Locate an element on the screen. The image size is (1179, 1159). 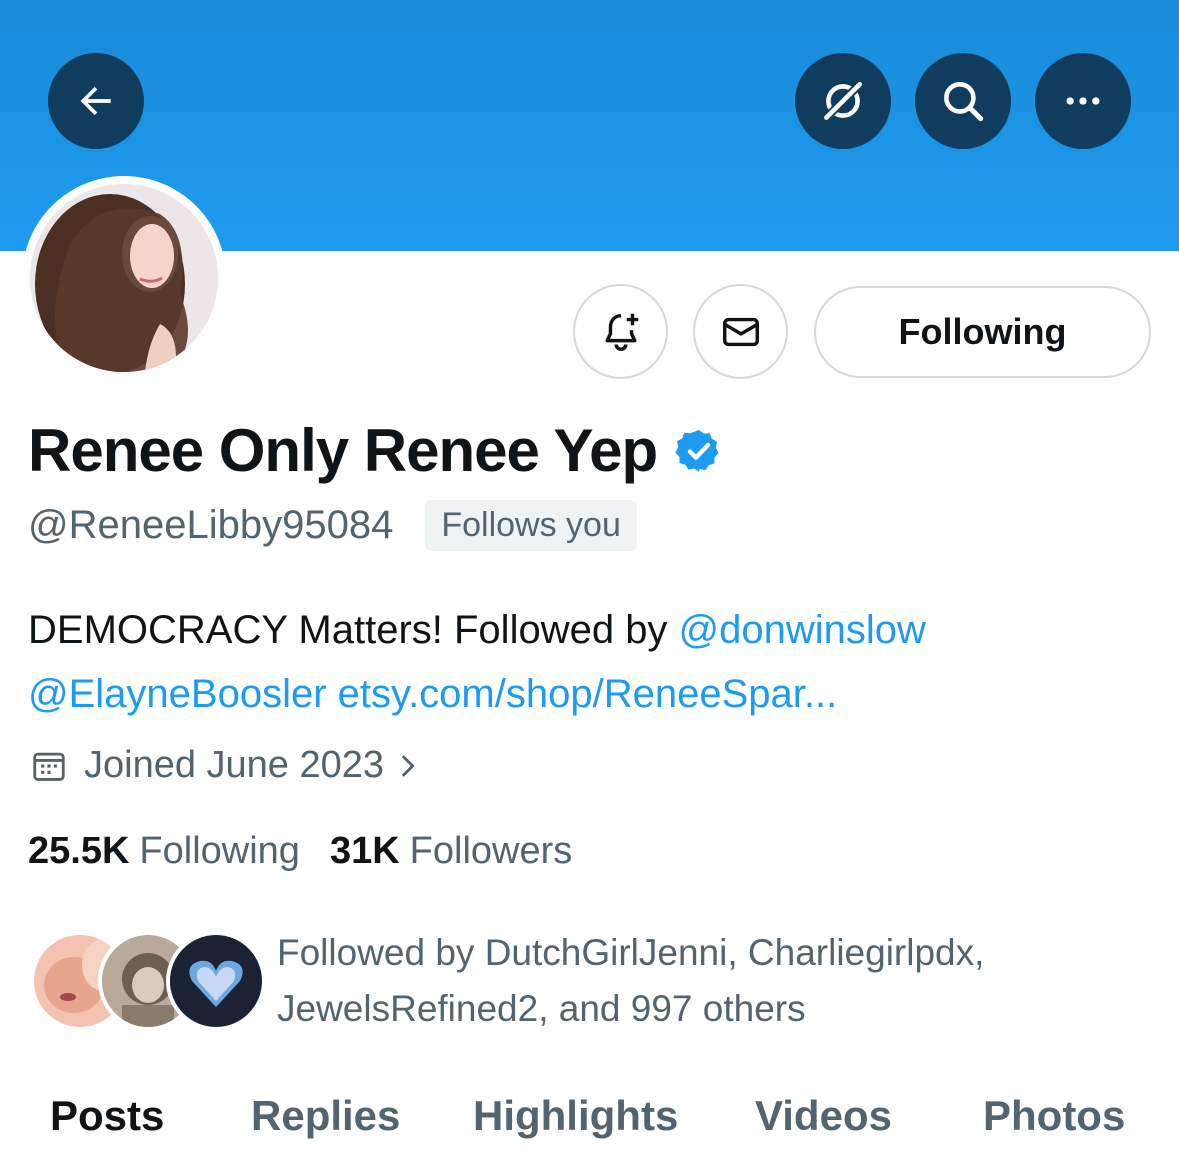
chevron-right-icon is located at coordinates (408, 765).